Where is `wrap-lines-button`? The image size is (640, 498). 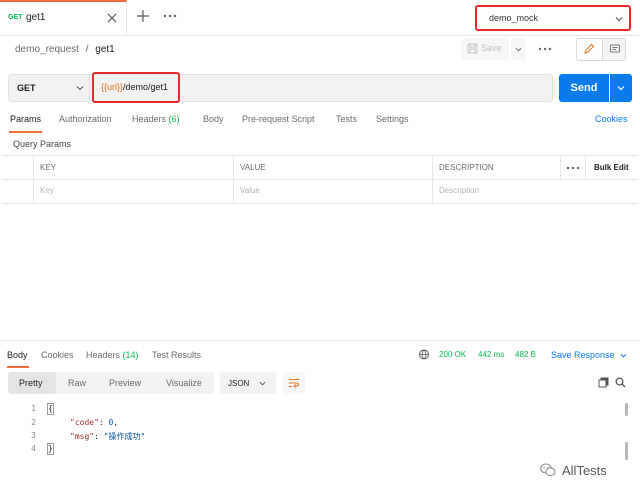
wrap-lines-button is located at coordinates (294, 383).